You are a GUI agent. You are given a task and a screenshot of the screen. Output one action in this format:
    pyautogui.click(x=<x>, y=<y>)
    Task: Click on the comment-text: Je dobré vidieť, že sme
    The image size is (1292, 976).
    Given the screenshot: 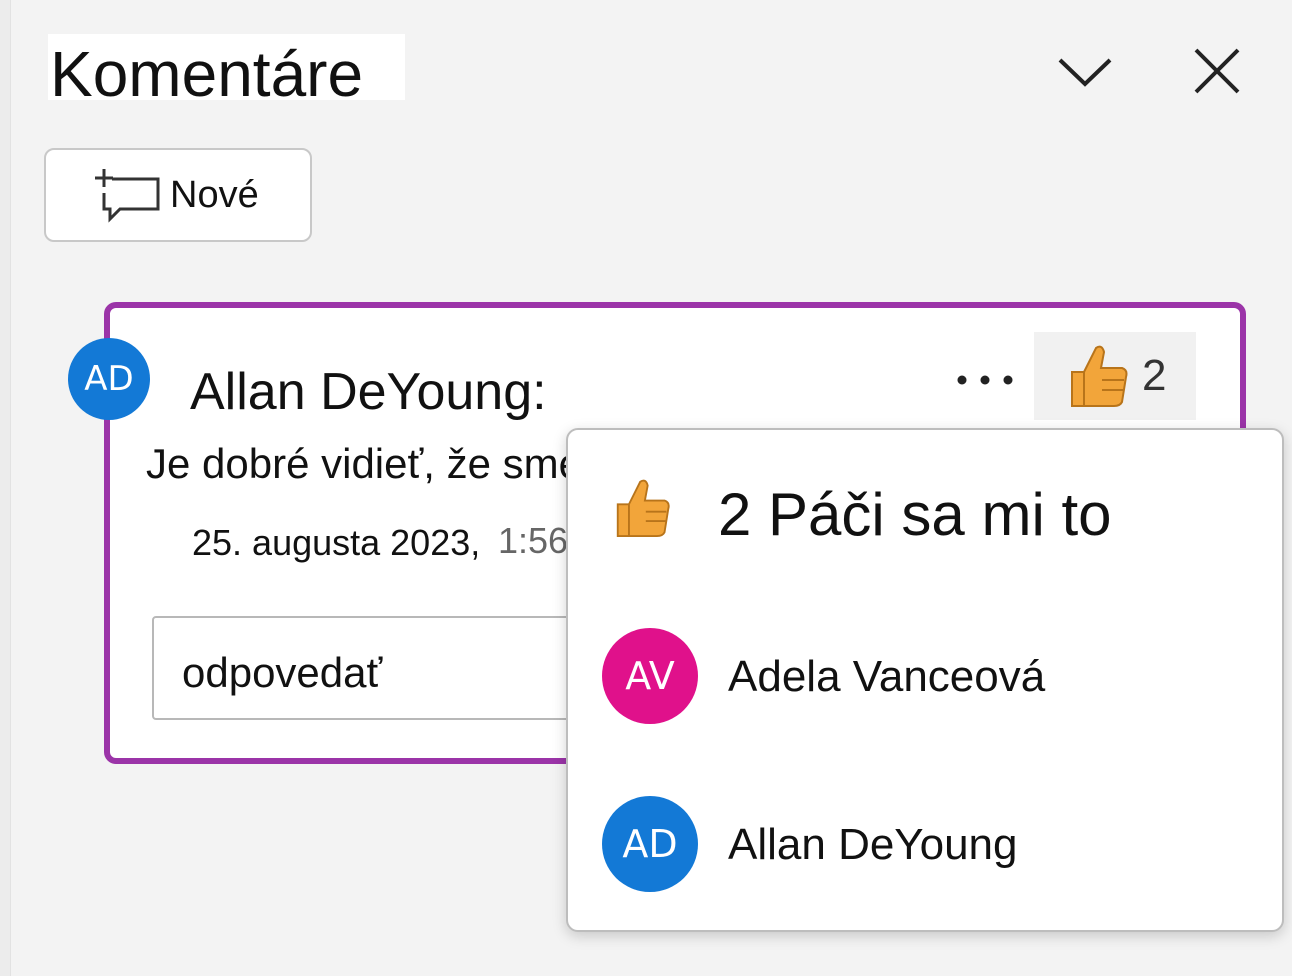 What is the action you would take?
    pyautogui.click(x=364, y=464)
    